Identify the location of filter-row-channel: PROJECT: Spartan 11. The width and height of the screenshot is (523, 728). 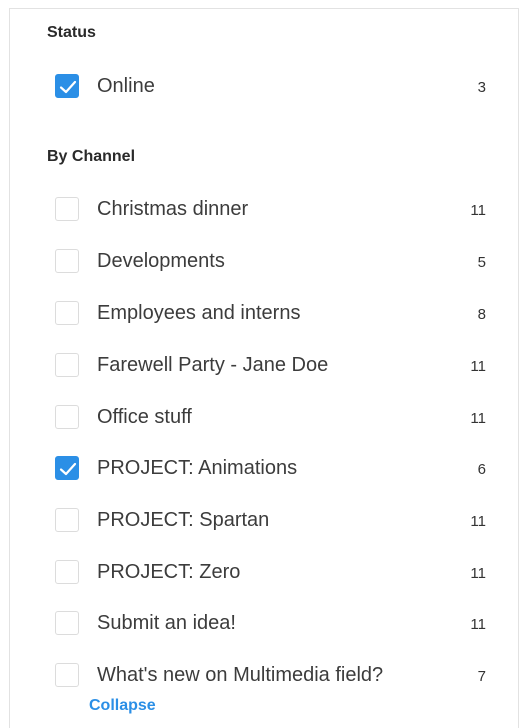
(277, 520).